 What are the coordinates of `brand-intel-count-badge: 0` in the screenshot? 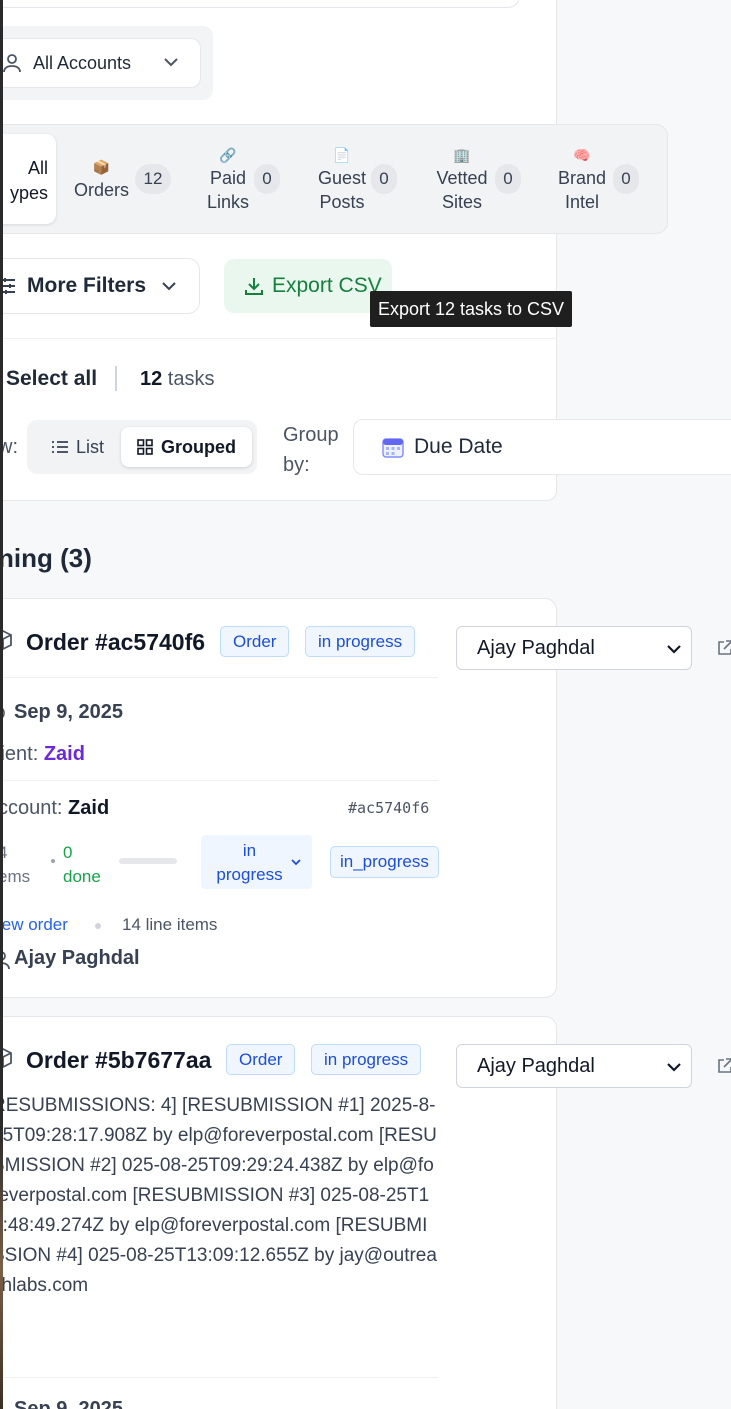 It's located at (626, 179).